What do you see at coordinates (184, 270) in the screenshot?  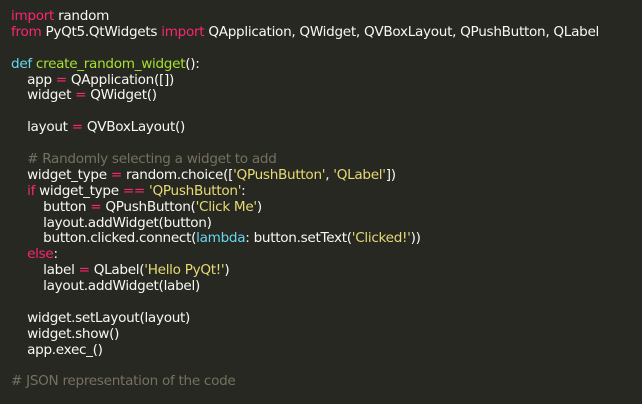 I see `code-token: 'Hello PyQt!'` at bounding box center [184, 270].